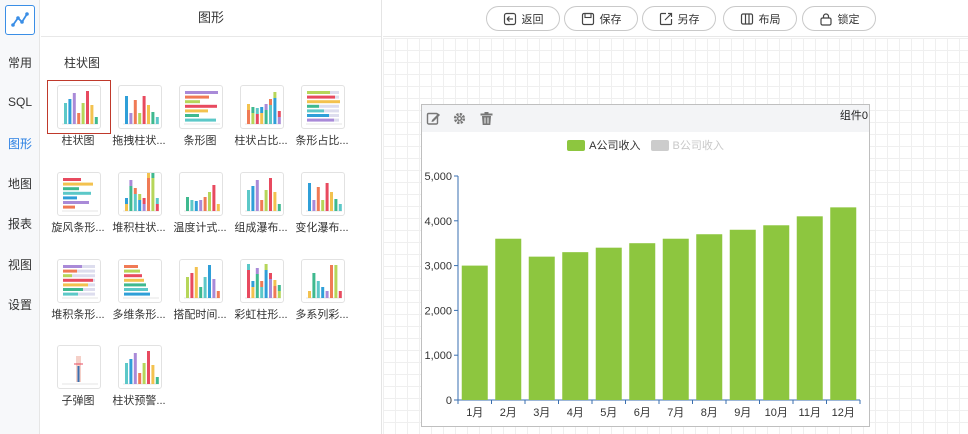 The height and width of the screenshot is (434, 968). I want to click on tile-label: 柱状图, so click(78, 141).